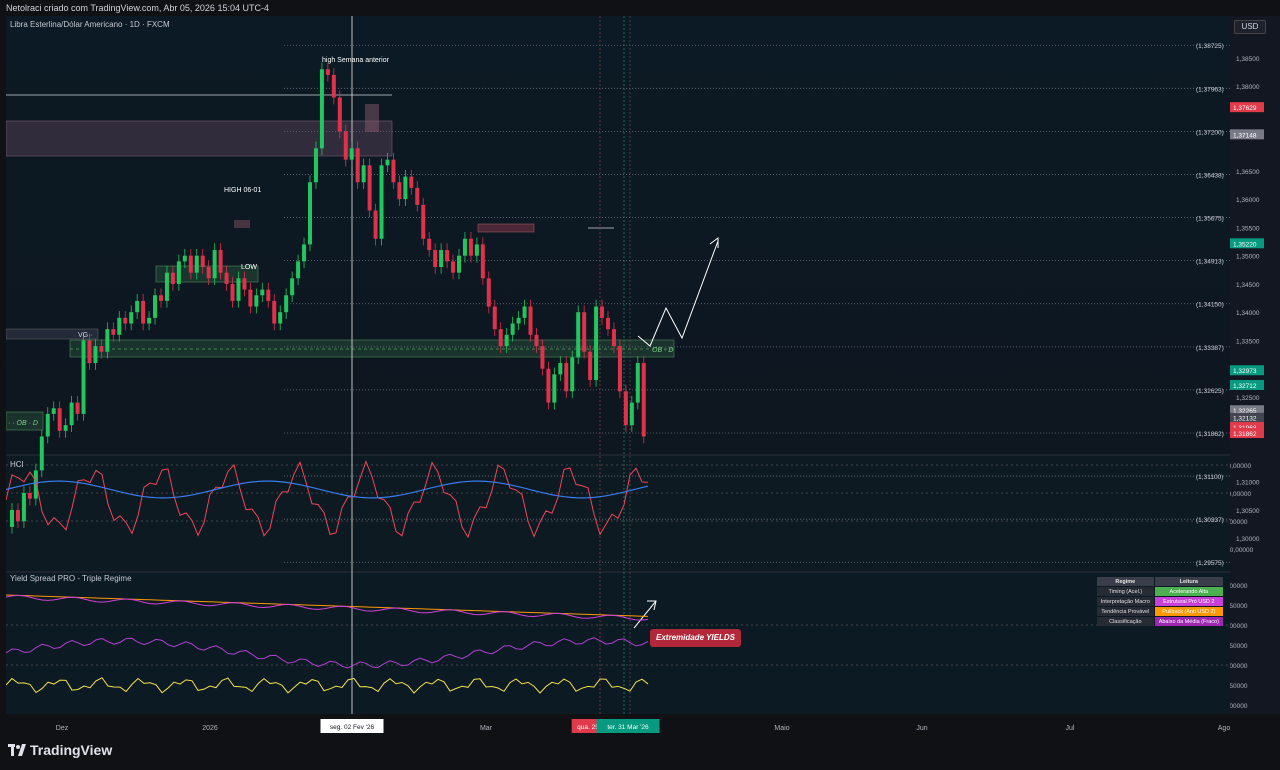 This screenshot has height=770, width=1280. What do you see at coordinates (1210, 46) in the screenshot?
I see `fib-level-label: (1,38725)` at bounding box center [1210, 46].